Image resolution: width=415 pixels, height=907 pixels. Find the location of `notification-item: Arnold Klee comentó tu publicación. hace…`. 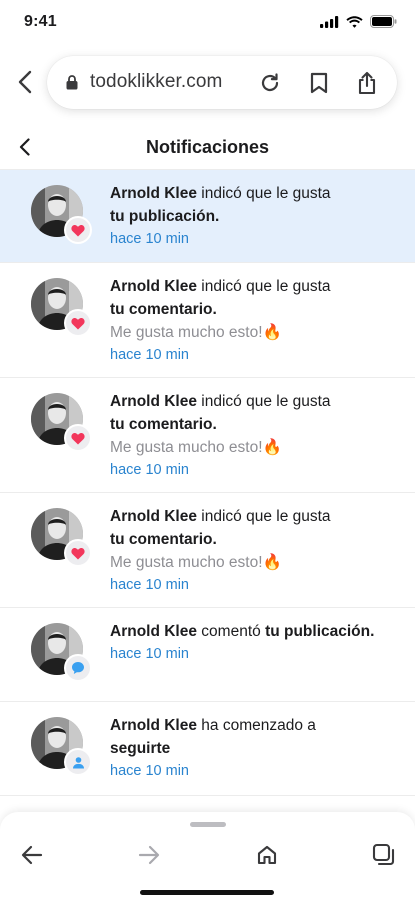

notification-item: Arnold Klee comentó tu publicación. hace… is located at coordinates (207, 655).